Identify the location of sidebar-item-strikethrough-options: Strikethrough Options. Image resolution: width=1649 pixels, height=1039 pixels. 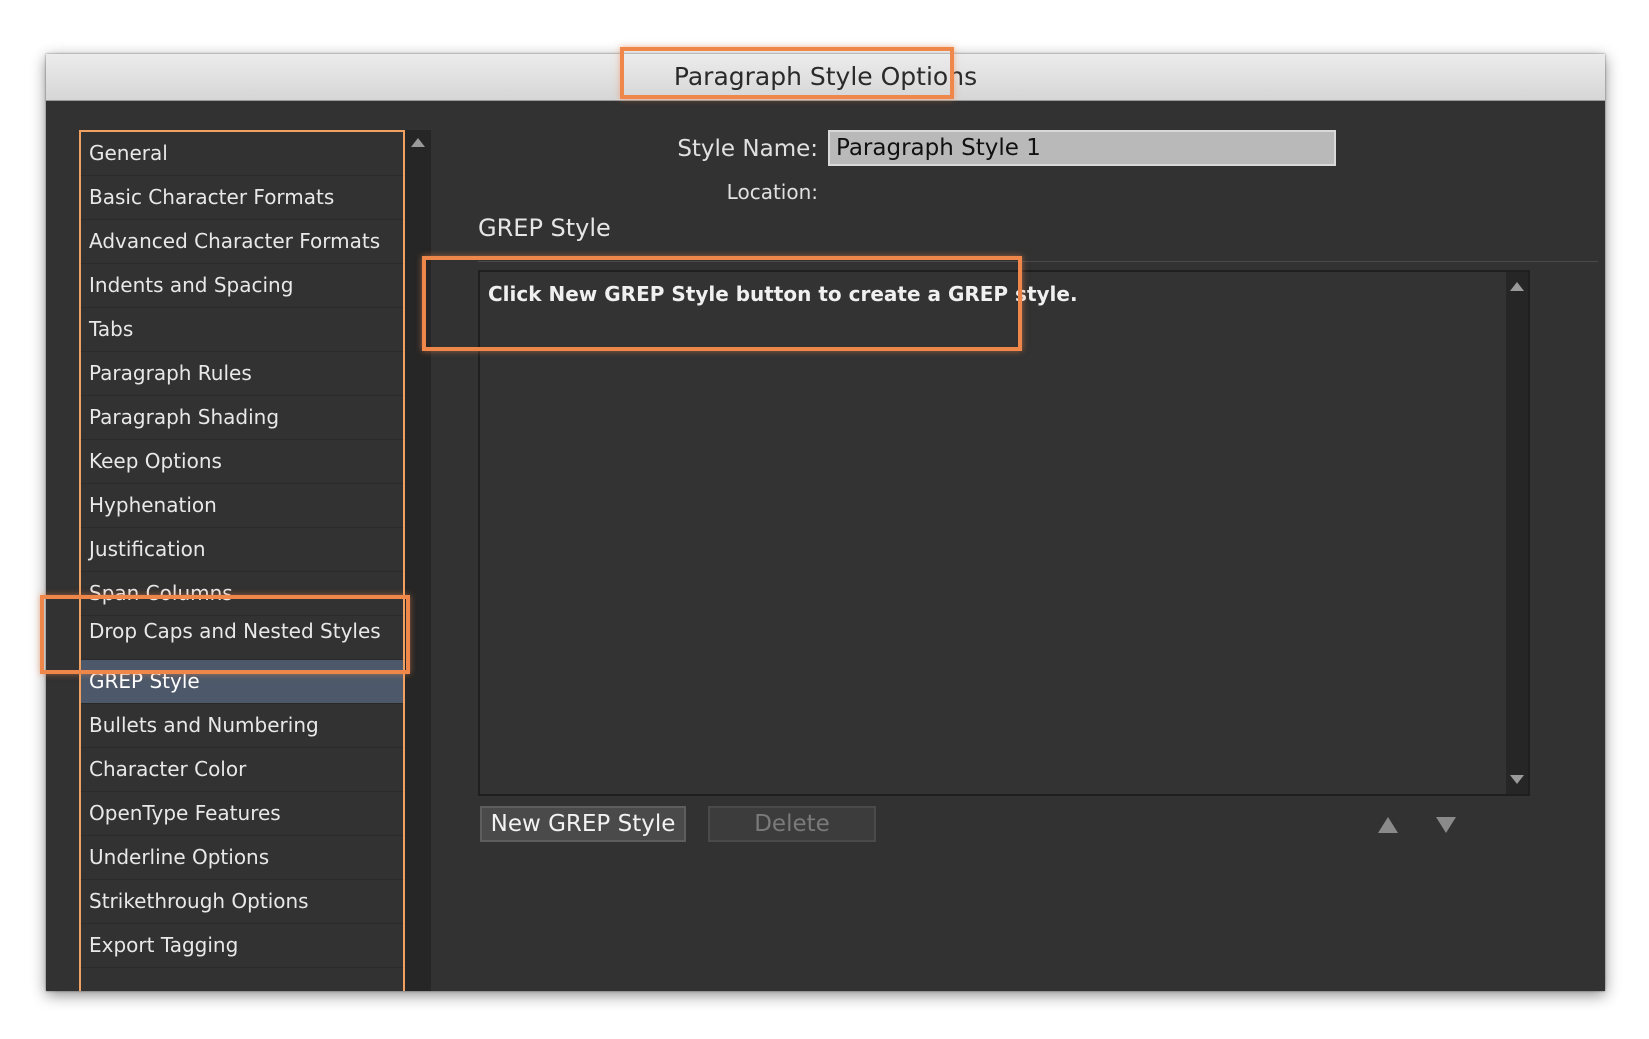
(242, 902).